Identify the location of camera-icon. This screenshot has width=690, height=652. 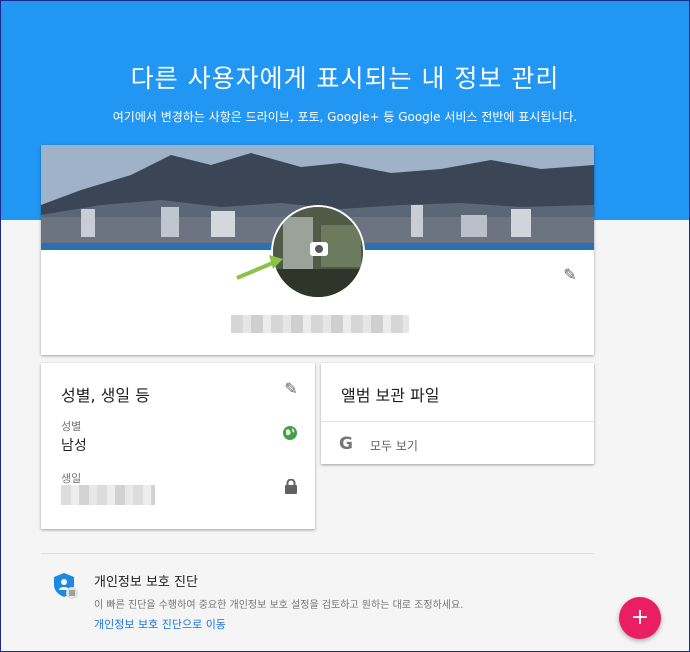
(319, 249).